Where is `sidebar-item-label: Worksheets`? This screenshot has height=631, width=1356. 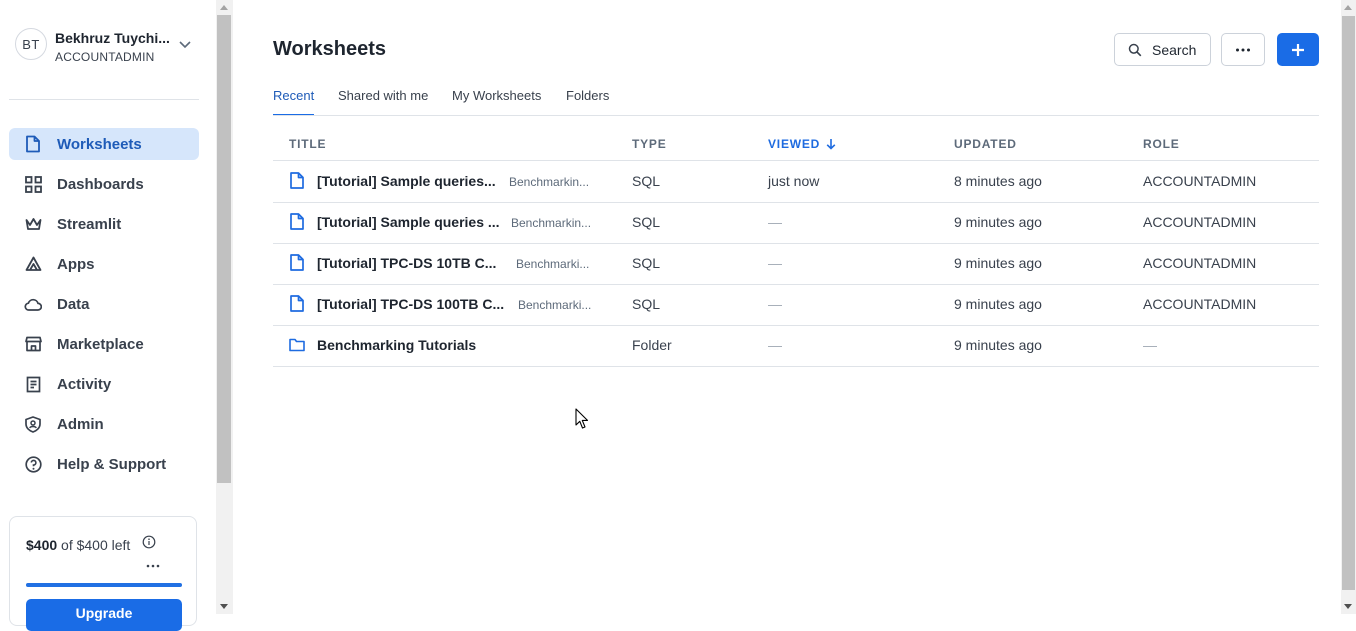
sidebar-item-label: Worksheets is located at coordinates (99, 144).